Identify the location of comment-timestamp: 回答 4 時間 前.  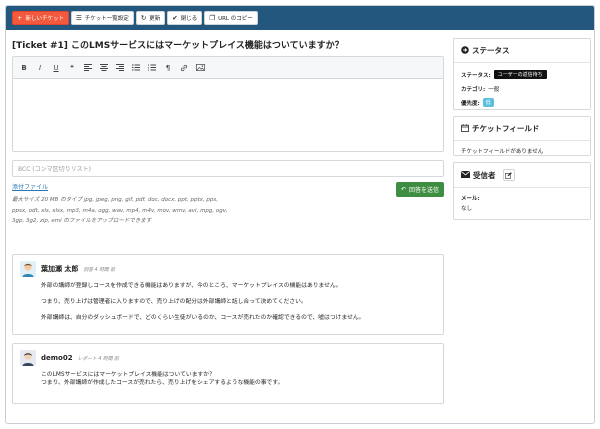
(99, 270).